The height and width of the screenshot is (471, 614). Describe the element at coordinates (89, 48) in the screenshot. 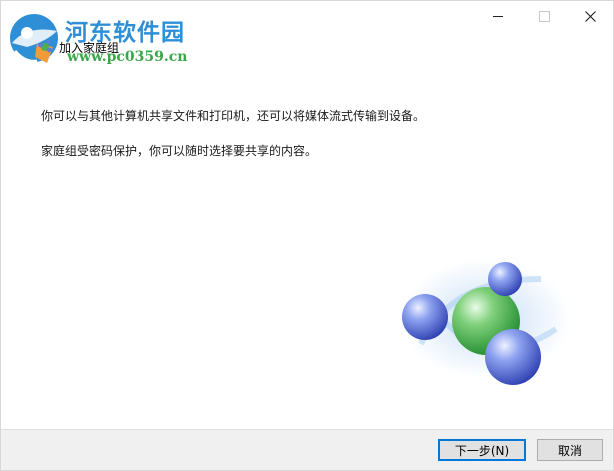

I see `dialog-title: 加入家庭组` at that location.